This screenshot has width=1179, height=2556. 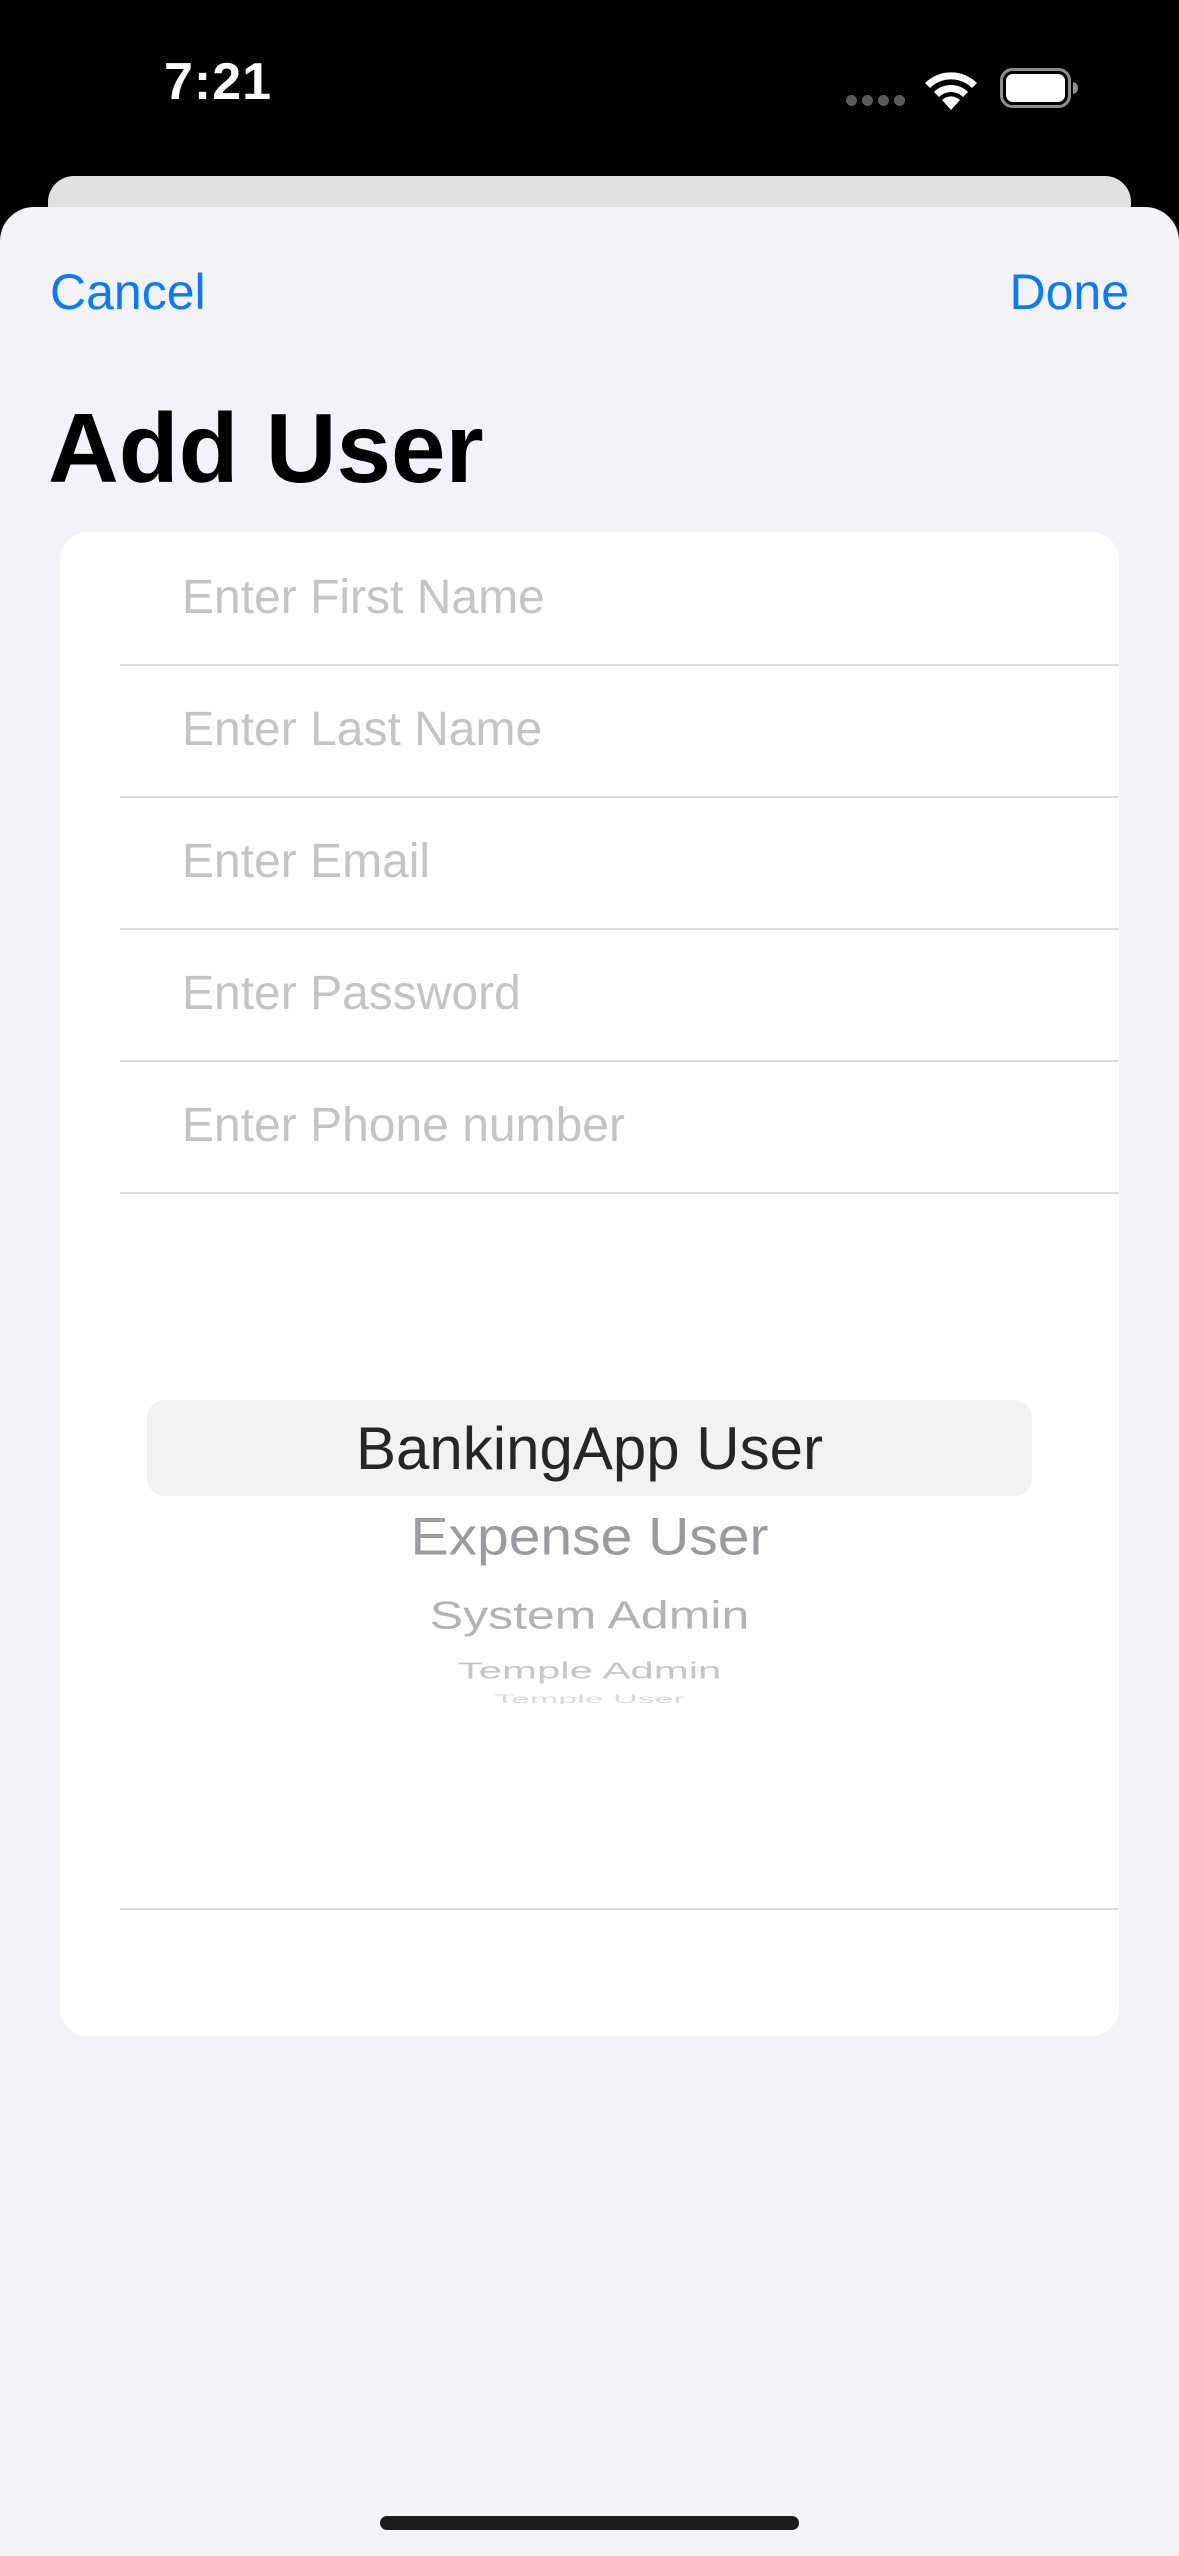 What do you see at coordinates (589, 2523) in the screenshot?
I see `home-indicator` at bounding box center [589, 2523].